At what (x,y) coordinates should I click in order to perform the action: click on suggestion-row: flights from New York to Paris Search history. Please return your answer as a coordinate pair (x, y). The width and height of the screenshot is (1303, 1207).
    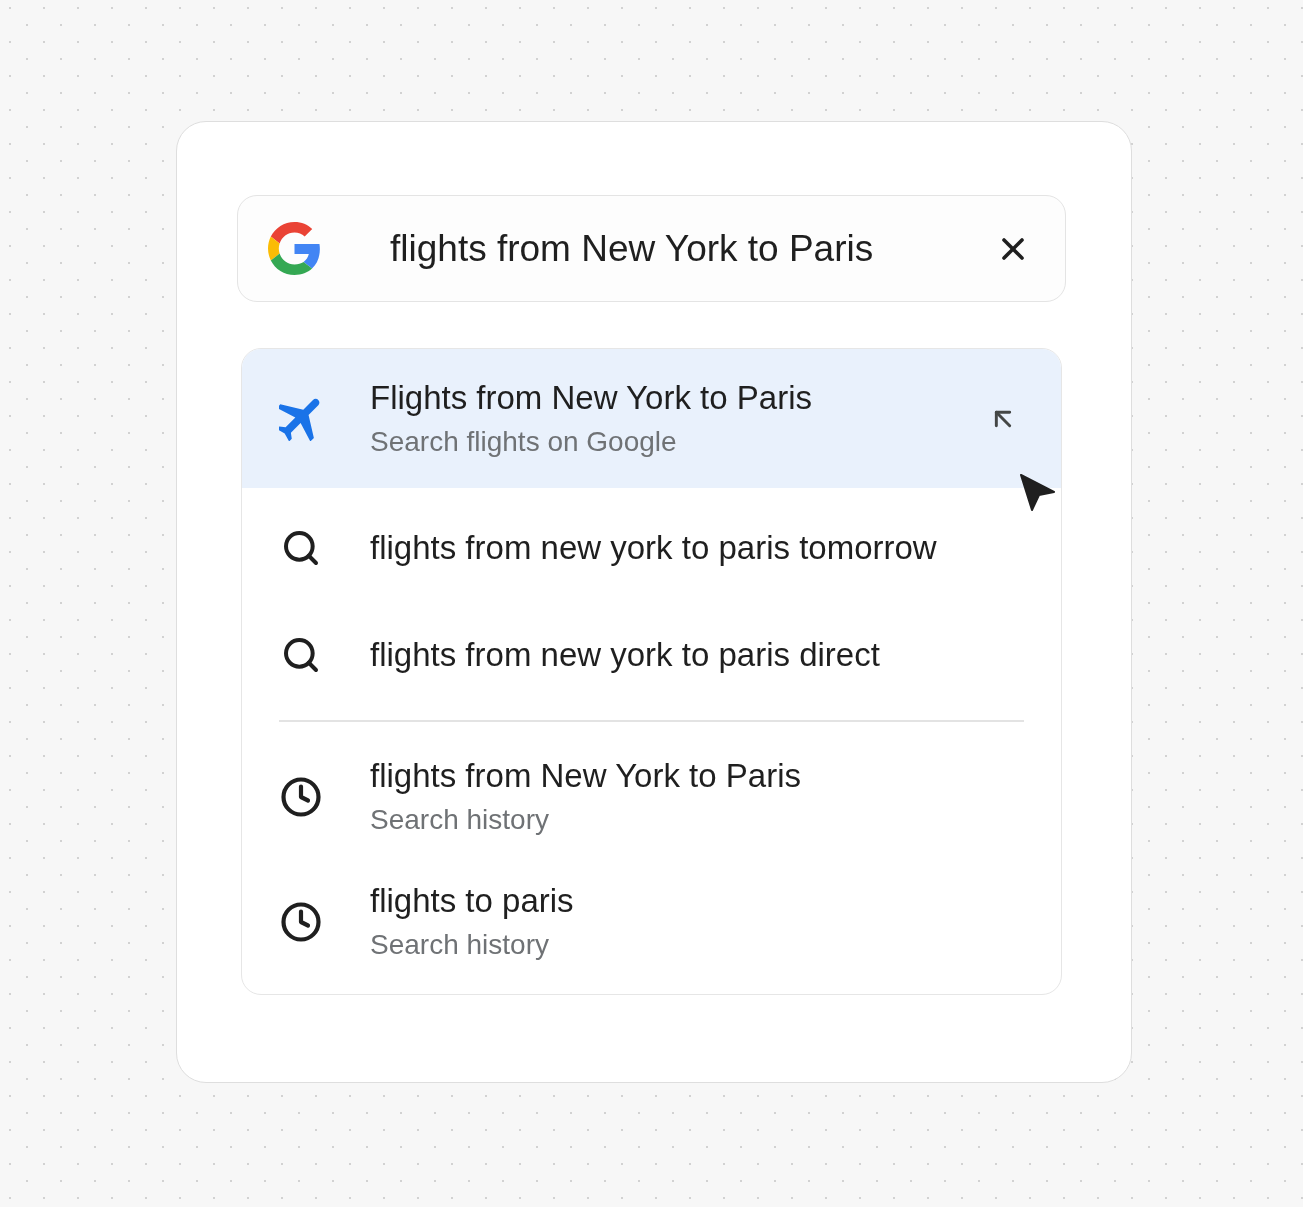
    Looking at the image, I should click on (651, 797).